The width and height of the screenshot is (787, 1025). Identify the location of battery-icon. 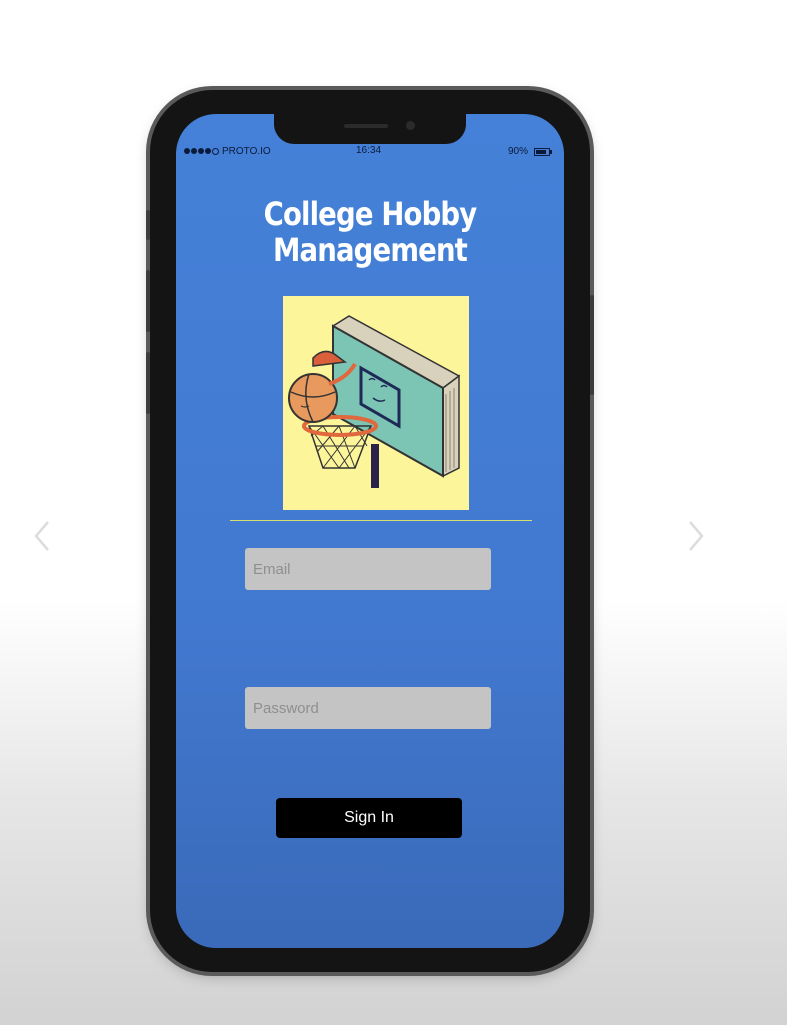
(543, 151).